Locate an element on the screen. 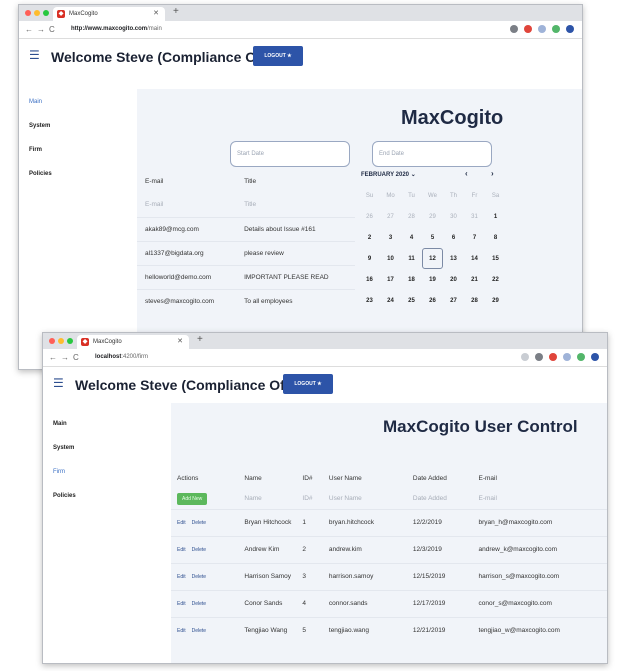  calendar-day: 19 is located at coordinates (432, 279).